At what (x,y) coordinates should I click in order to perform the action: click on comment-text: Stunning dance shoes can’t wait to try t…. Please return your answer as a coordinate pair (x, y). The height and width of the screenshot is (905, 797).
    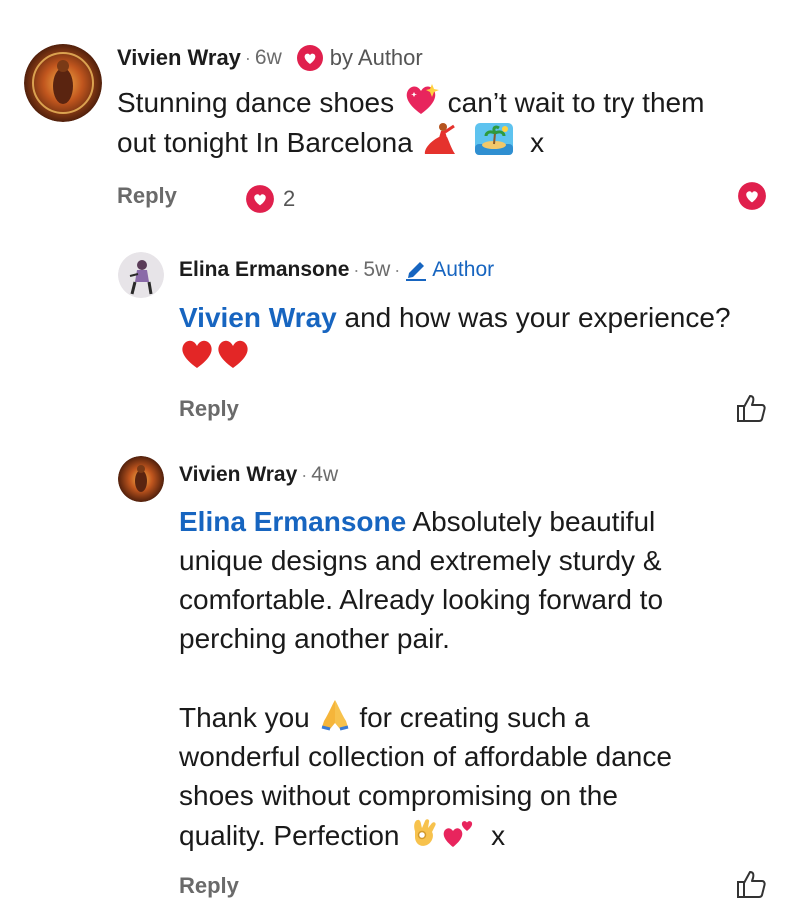
    Looking at the image, I should click on (410, 122).